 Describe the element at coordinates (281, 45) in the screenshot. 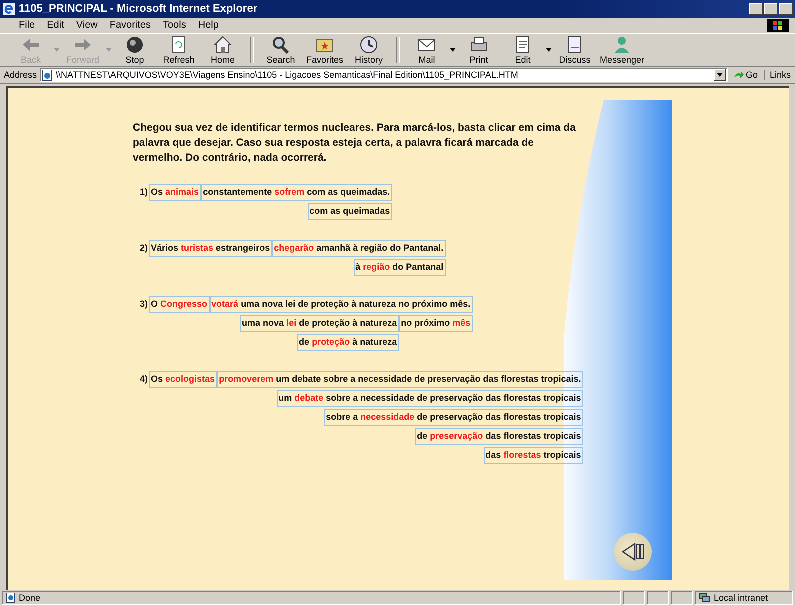

I see `search-icon` at that location.